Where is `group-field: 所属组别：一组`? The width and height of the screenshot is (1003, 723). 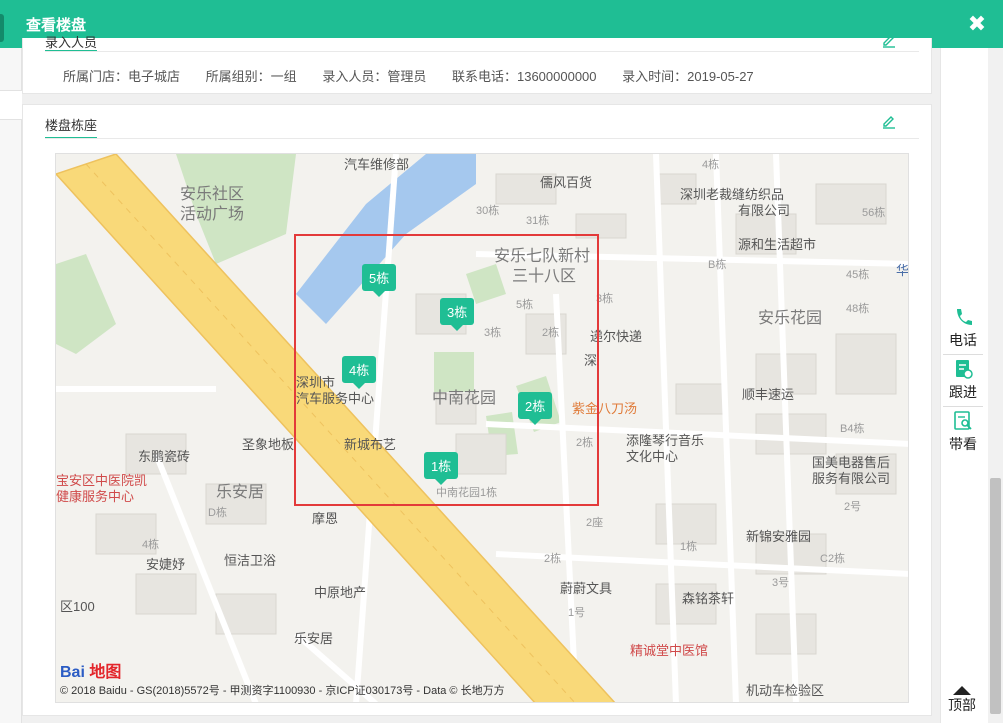 group-field: 所属组别：一组 is located at coordinates (251, 76).